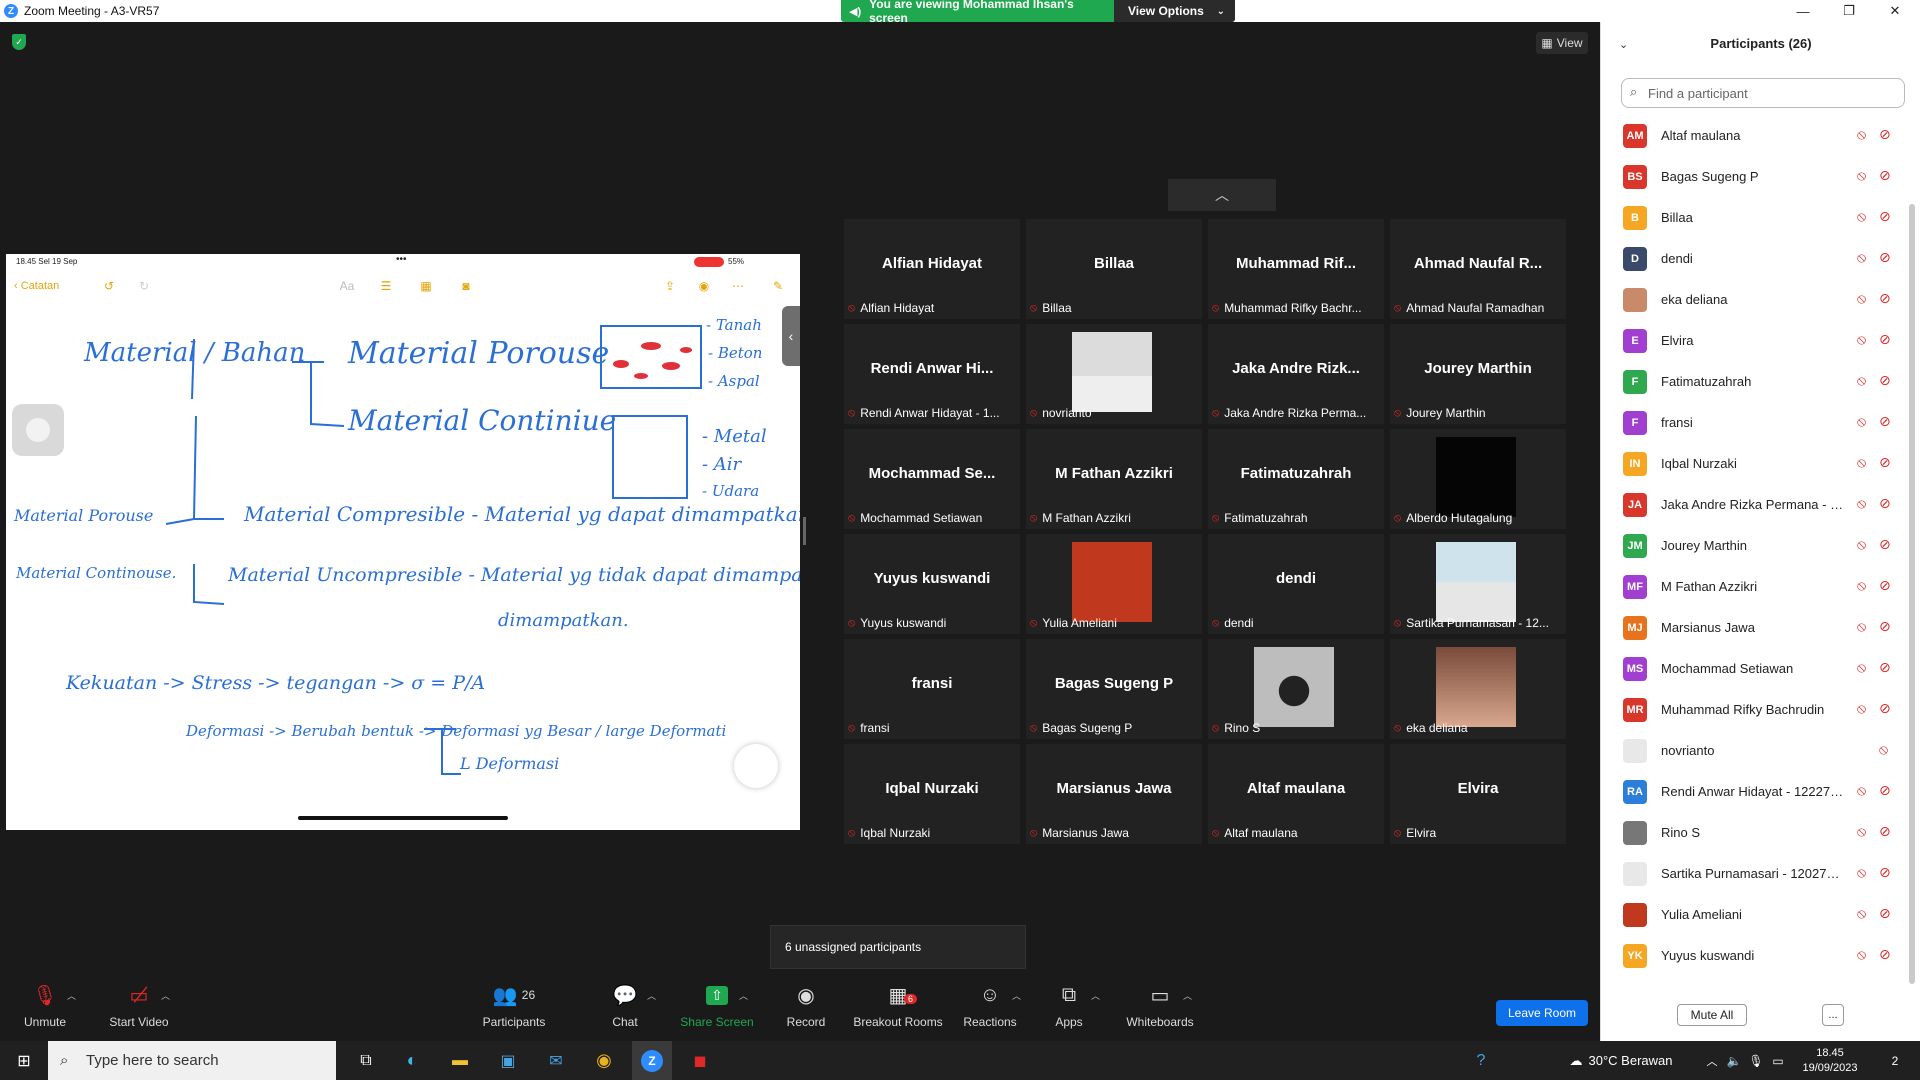 This screenshot has width=1920, height=1080. I want to click on participant-tile: dendi ⦸ dendi, so click(1296, 584).